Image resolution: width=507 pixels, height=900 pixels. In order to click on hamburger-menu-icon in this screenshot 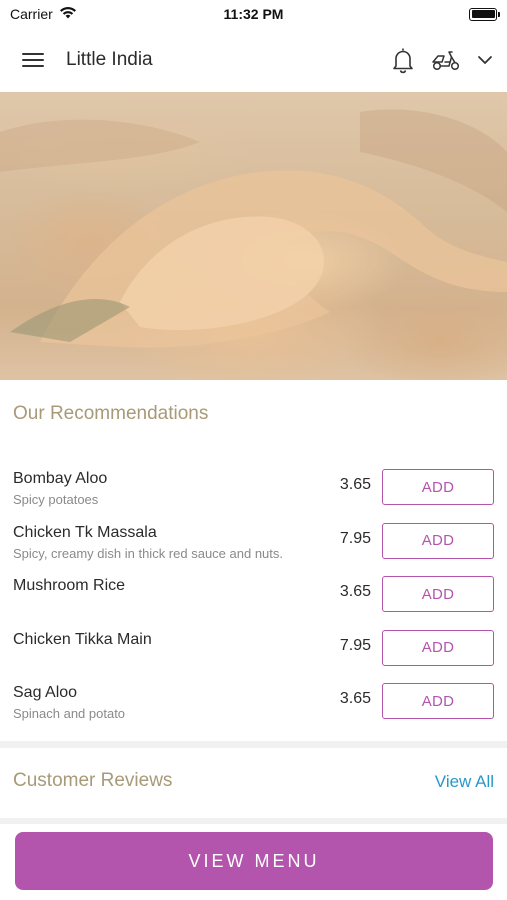, I will do `click(33, 60)`.